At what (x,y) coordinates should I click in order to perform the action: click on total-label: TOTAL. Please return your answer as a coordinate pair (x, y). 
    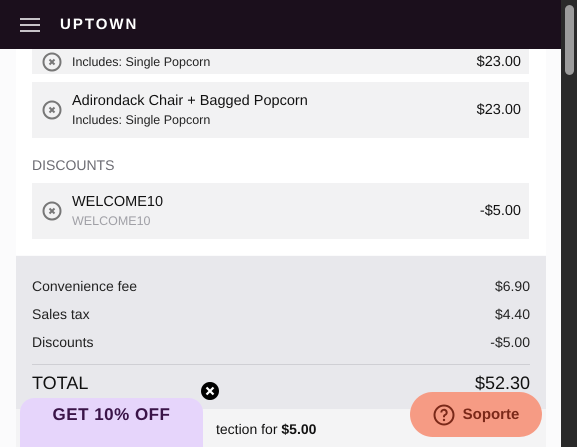
    Looking at the image, I should click on (60, 384).